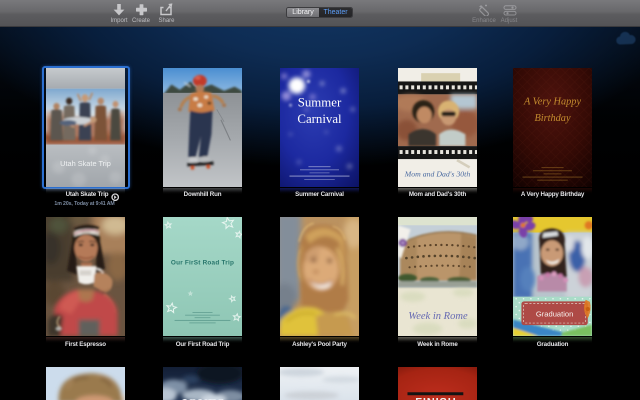 The image size is (640, 400). Describe the element at coordinates (438, 316) in the screenshot. I see `svg-text: Week in Rome` at that location.